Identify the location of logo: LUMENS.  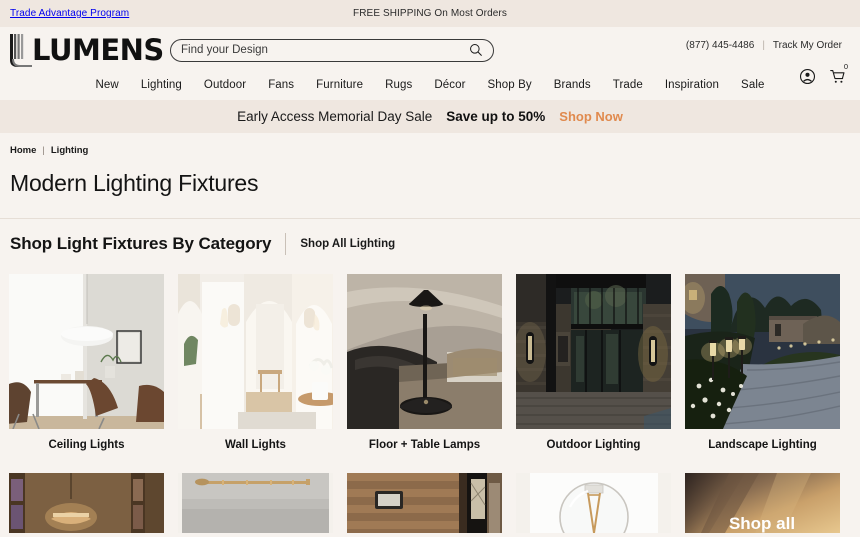
(87, 50).